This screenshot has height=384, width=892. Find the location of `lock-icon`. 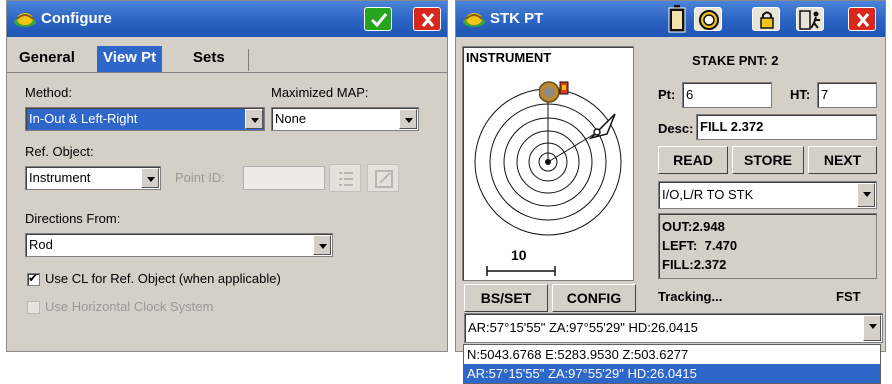

lock-icon is located at coordinates (767, 20).